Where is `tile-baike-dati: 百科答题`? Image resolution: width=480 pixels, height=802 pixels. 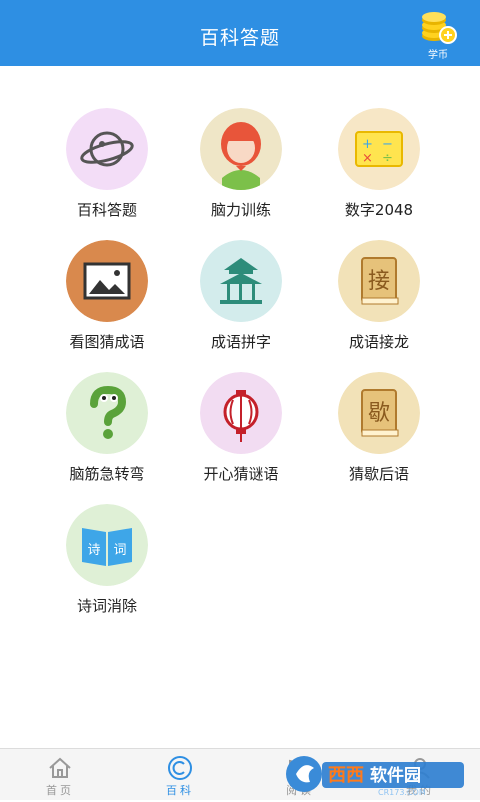
tile-baike-dati: 百科答题 is located at coordinates (107, 168).